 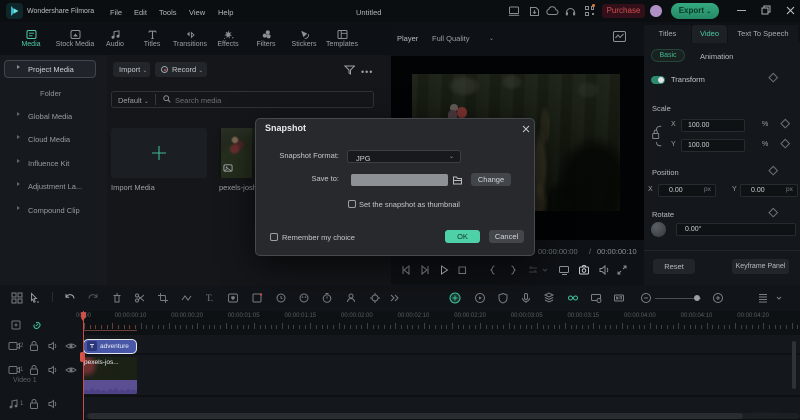 What do you see at coordinates (209, 298) in the screenshot?
I see `svg-text: T.` at bounding box center [209, 298].